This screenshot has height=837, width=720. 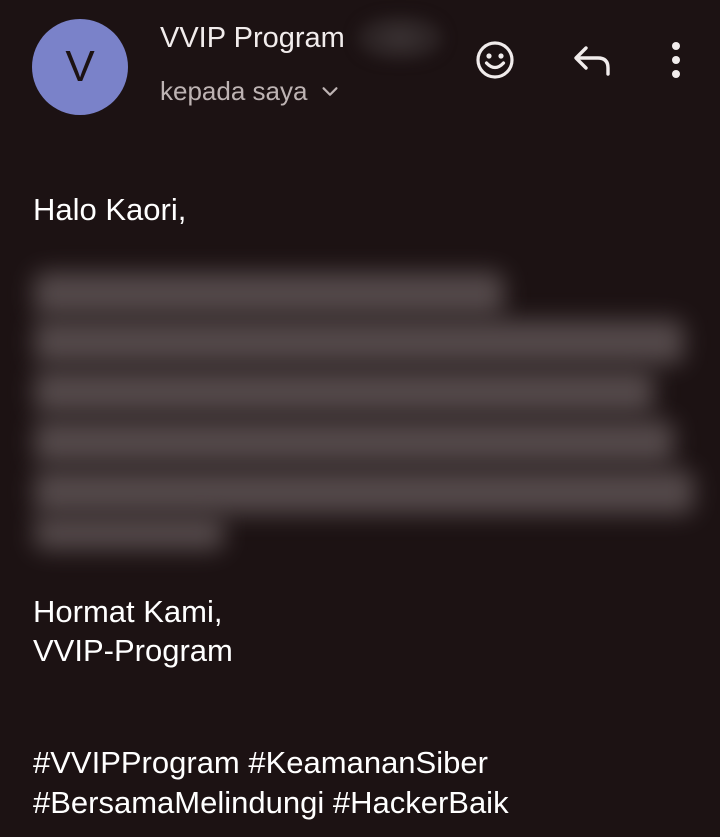 I want to click on more-vert-icon, so click(x=676, y=60).